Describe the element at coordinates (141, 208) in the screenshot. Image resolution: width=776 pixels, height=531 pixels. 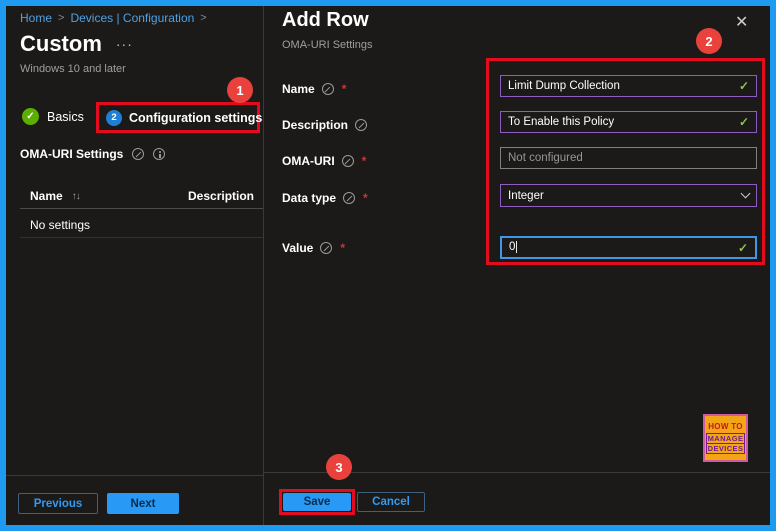
I see `table-header-divider` at that location.